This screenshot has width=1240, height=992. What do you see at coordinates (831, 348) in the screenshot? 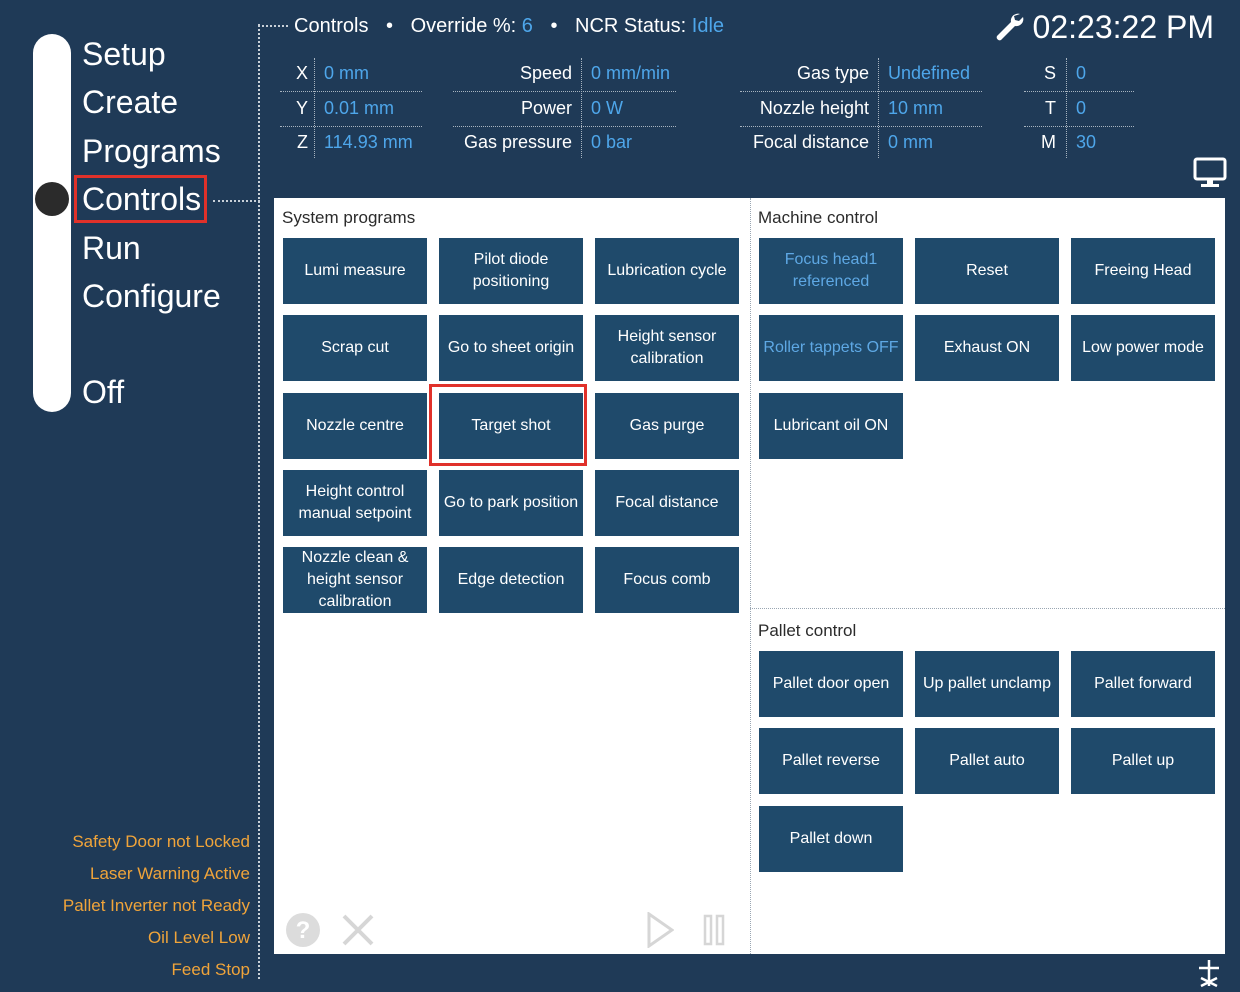
I see `roller-tappets-button: Roller tappets OFF` at bounding box center [831, 348].